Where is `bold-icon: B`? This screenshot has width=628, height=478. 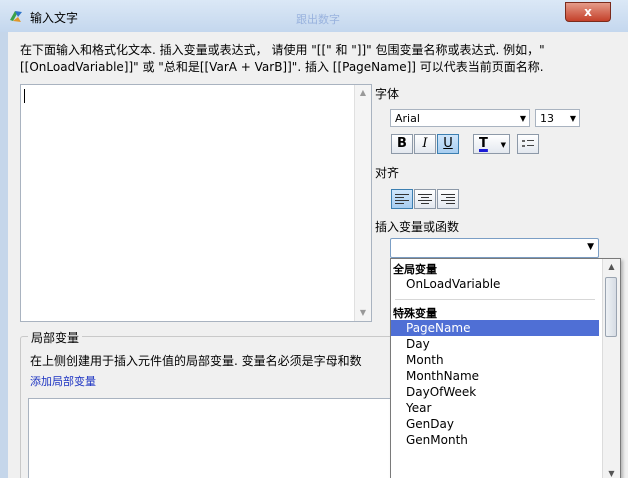
bold-icon: B is located at coordinates (402, 143).